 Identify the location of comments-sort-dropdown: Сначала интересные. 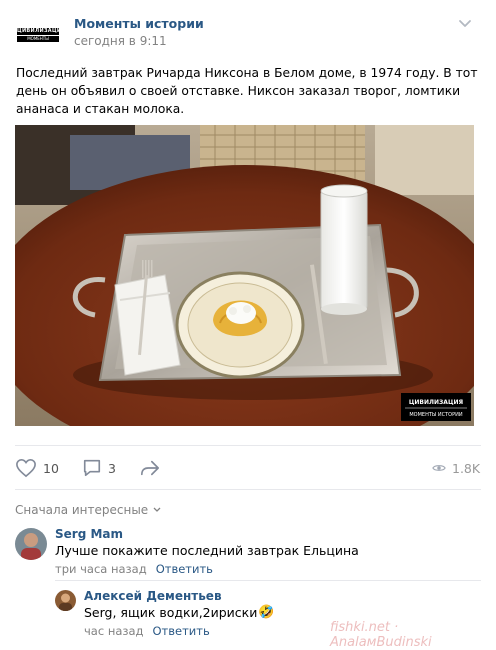
(88, 510).